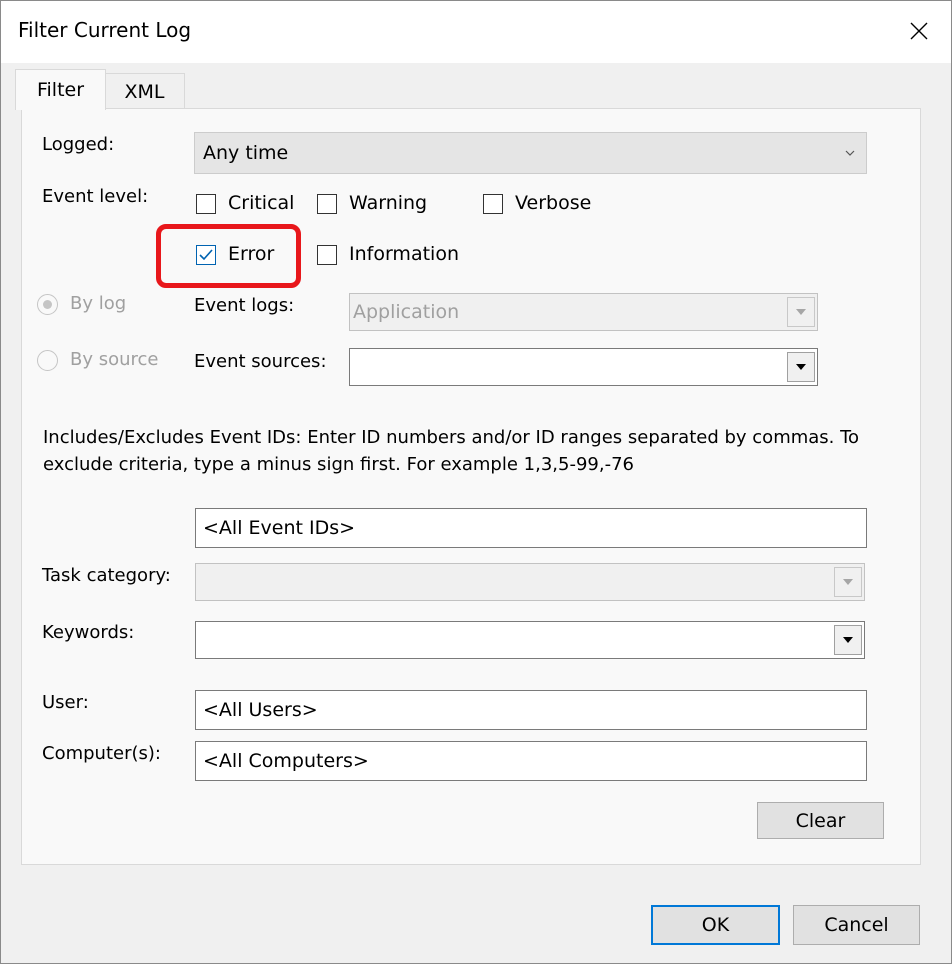  What do you see at coordinates (206, 204) in the screenshot?
I see `critical-checkbox` at bounding box center [206, 204].